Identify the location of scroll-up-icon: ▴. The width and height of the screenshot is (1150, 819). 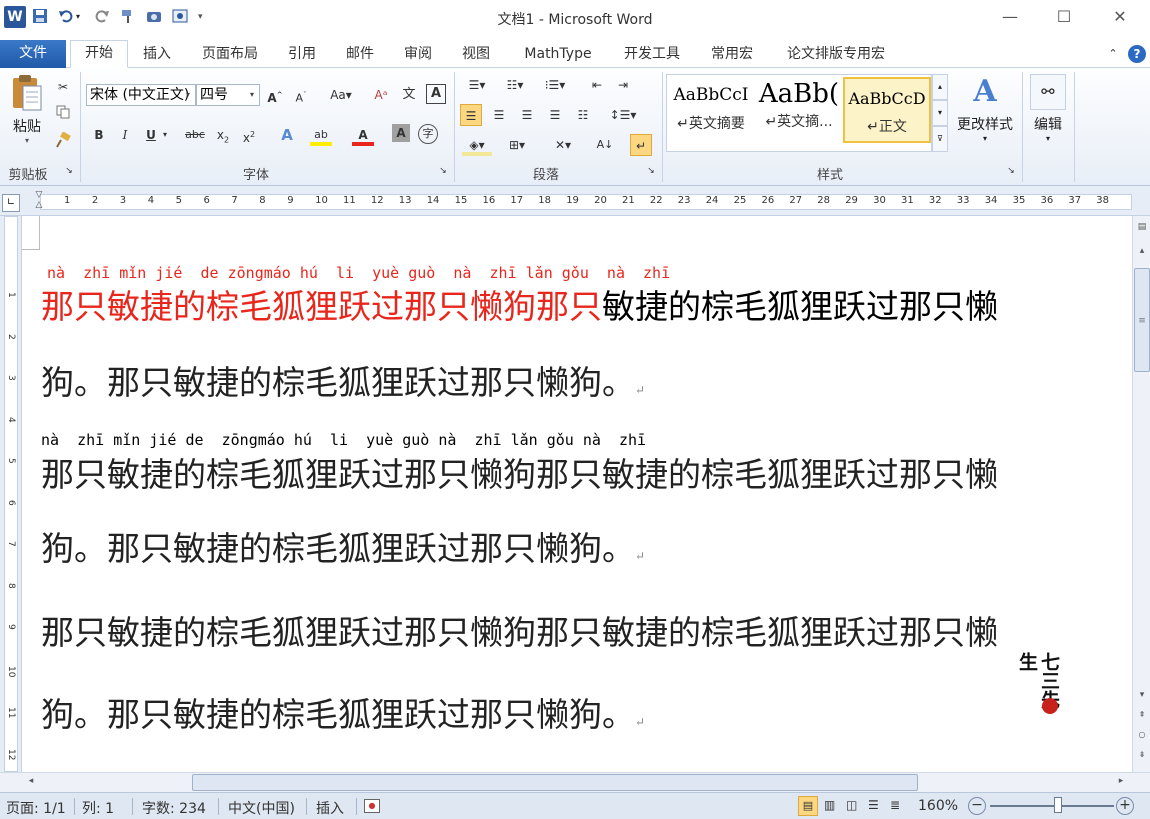
(1142, 253).